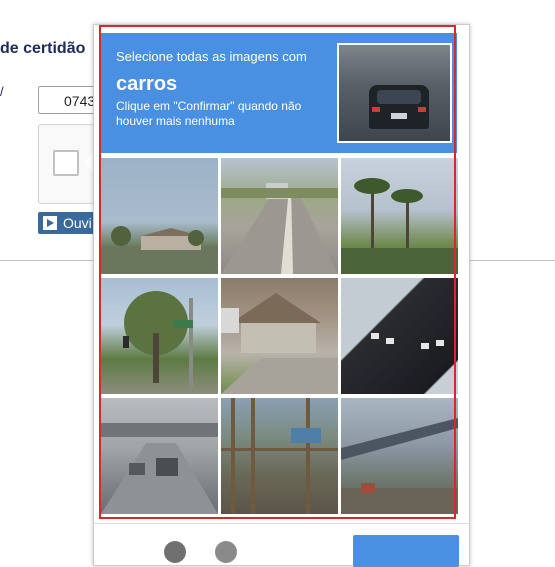 The image size is (555, 567). What do you see at coordinates (2, 91) in the screenshot?
I see `field-mark: /` at bounding box center [2, 91].